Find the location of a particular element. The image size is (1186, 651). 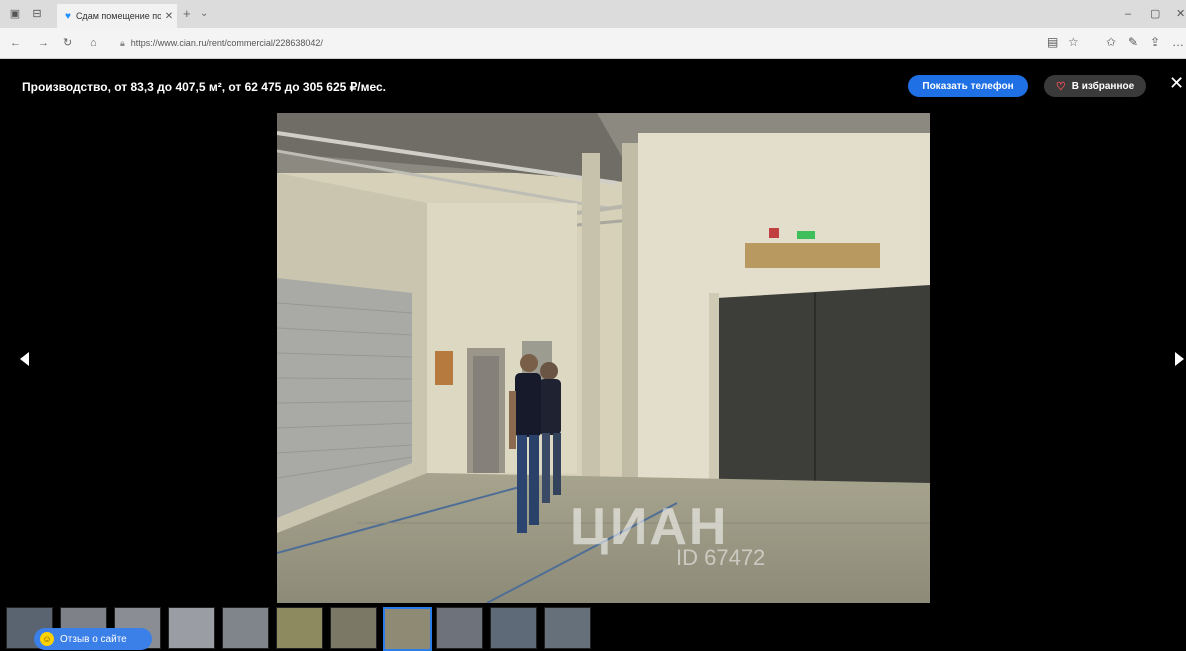

site-feedback-button: ☺ Отзыв о сайте is located at coordinates (93, 639).